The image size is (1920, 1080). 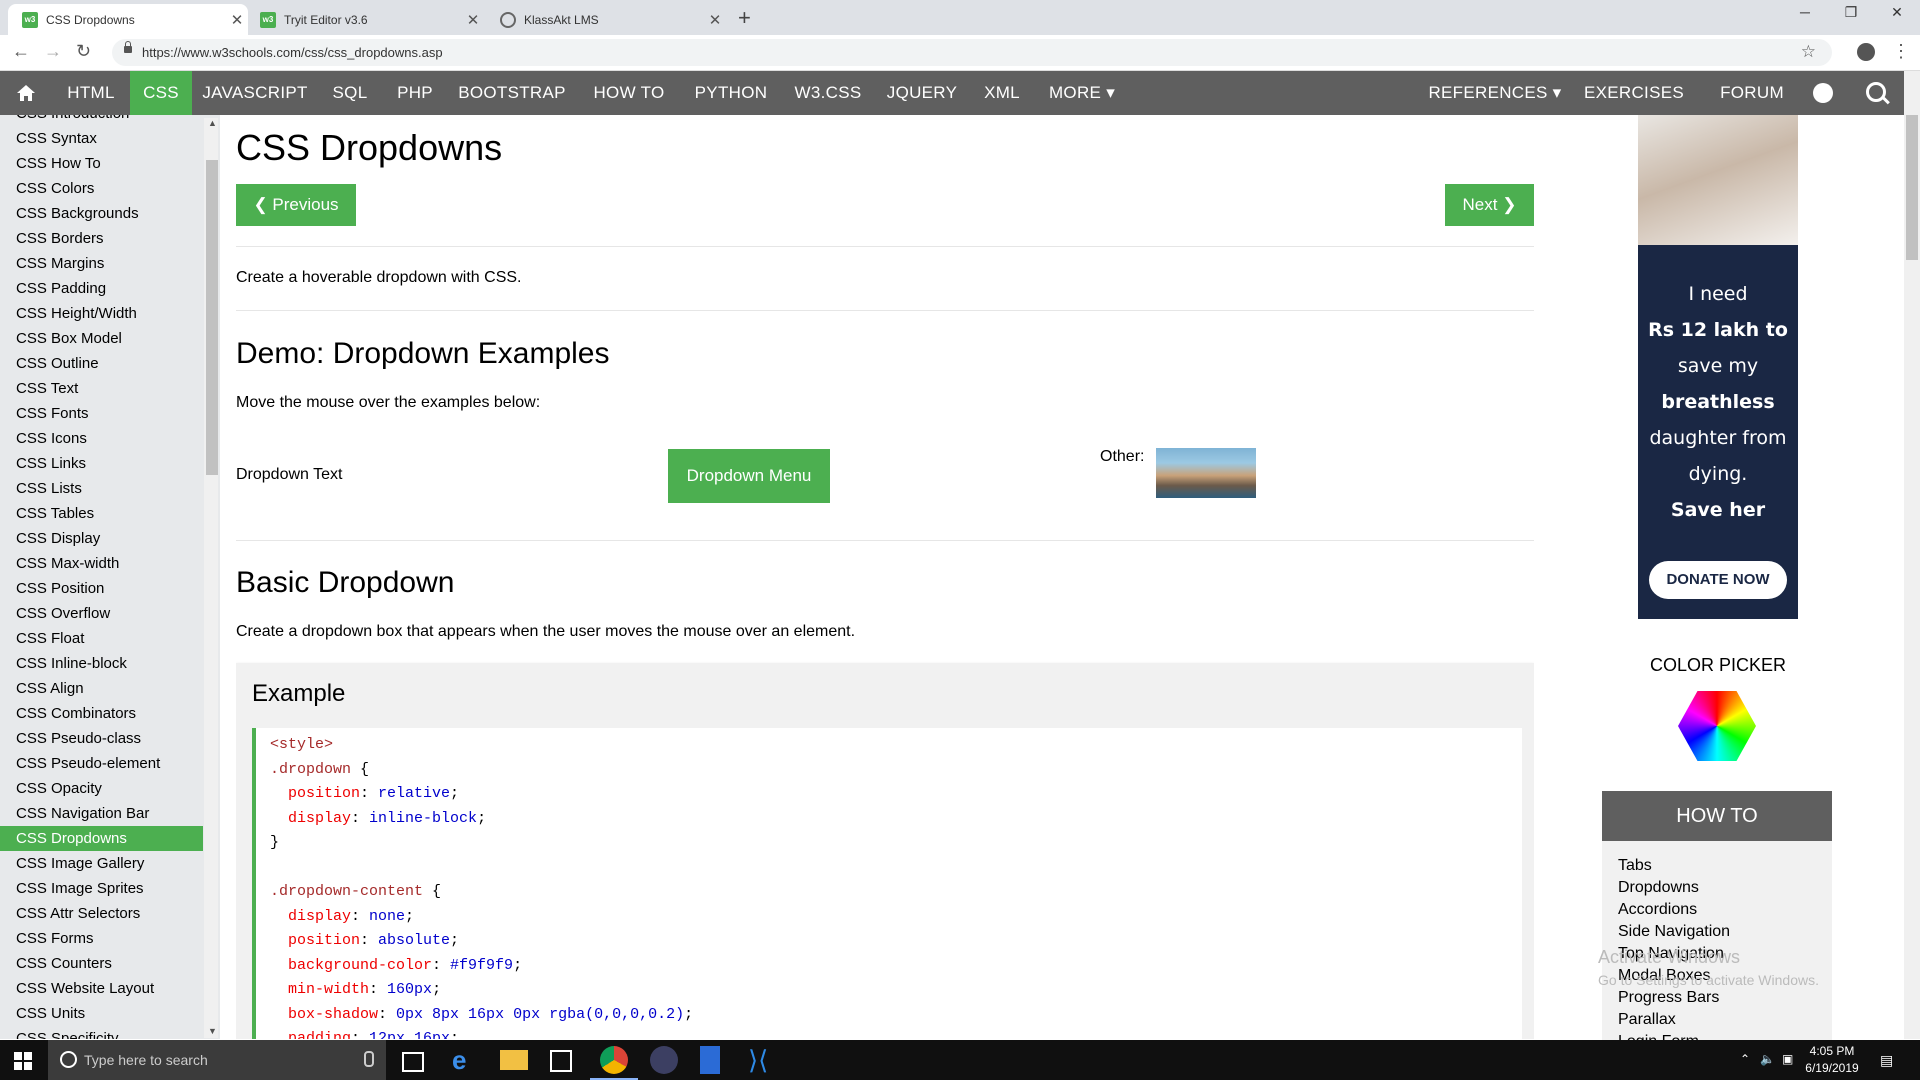 What do you see at coordinates (1635, 866) in the screenshot?
I see `howto-item: Tabs` at bounding box center [1635, 866].